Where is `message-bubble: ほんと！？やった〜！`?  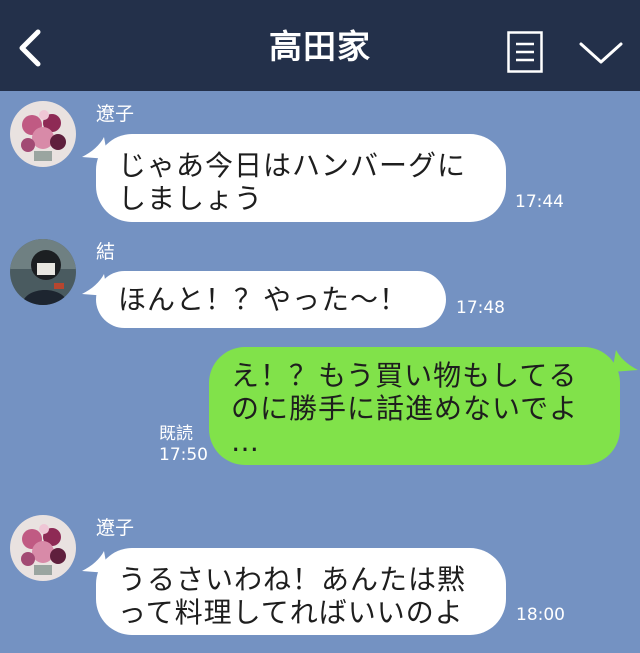
message-bubble: ほんと！？やった〜！ is located at coordinates (271, 299).